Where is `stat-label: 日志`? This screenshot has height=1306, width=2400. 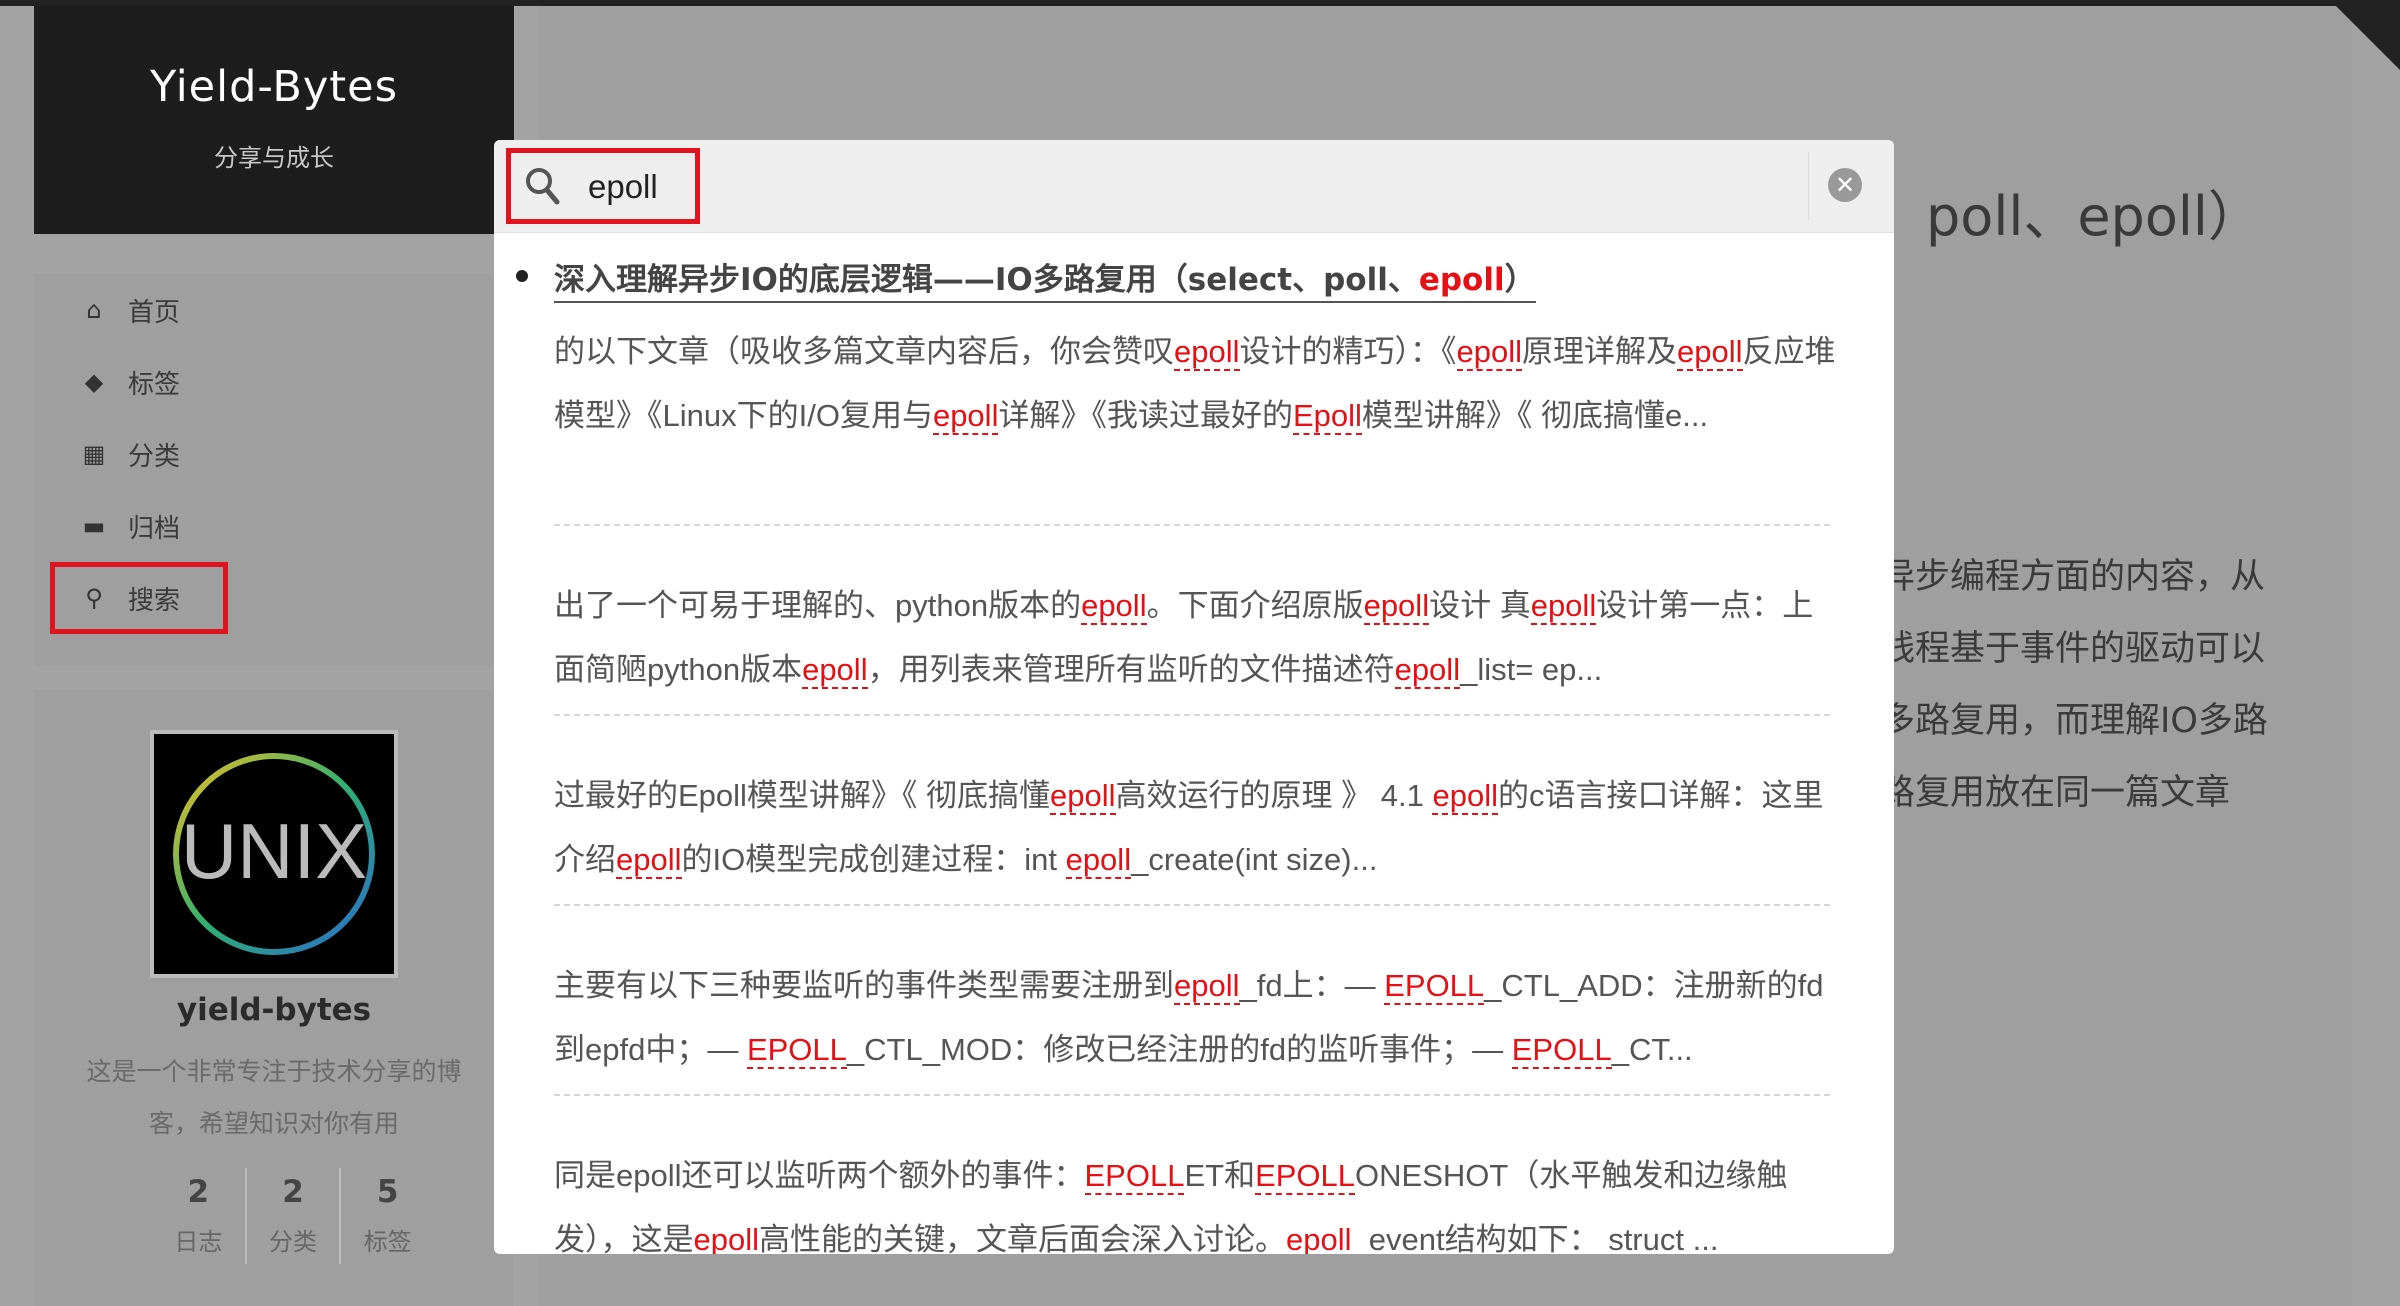 stat-label: 日志 is located at coordinates (198, 1242).